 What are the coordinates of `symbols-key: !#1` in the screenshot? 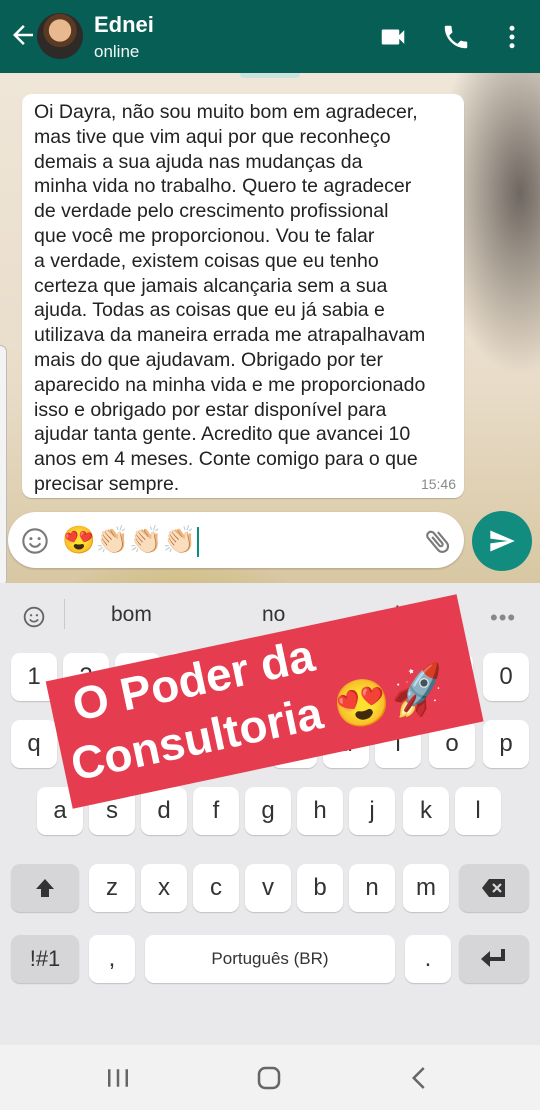 It's located at (45, 959).